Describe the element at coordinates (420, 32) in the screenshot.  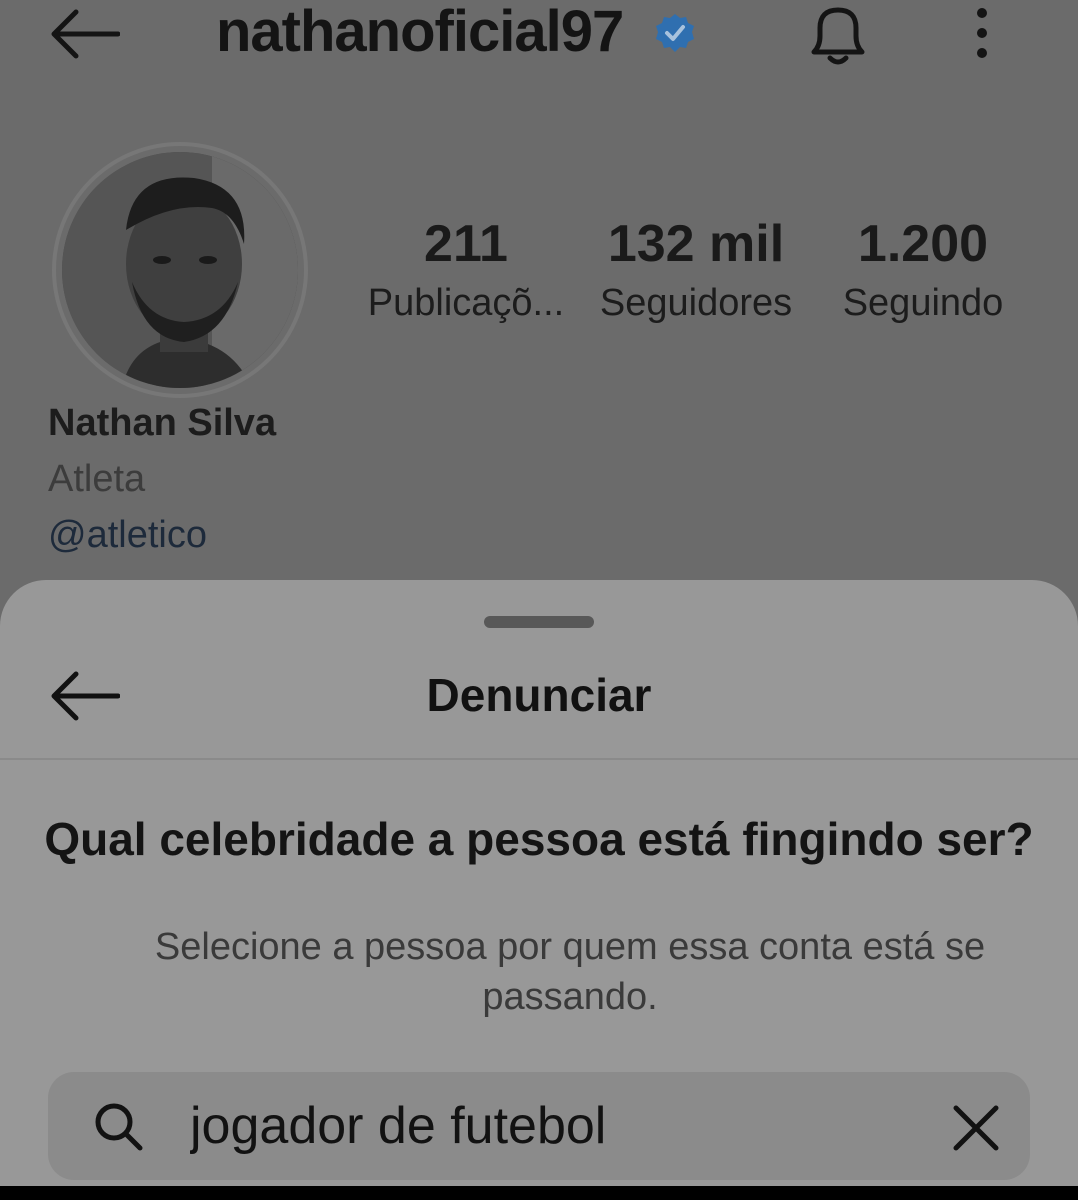
I see `profile-username: nathanoficial97` at that location.